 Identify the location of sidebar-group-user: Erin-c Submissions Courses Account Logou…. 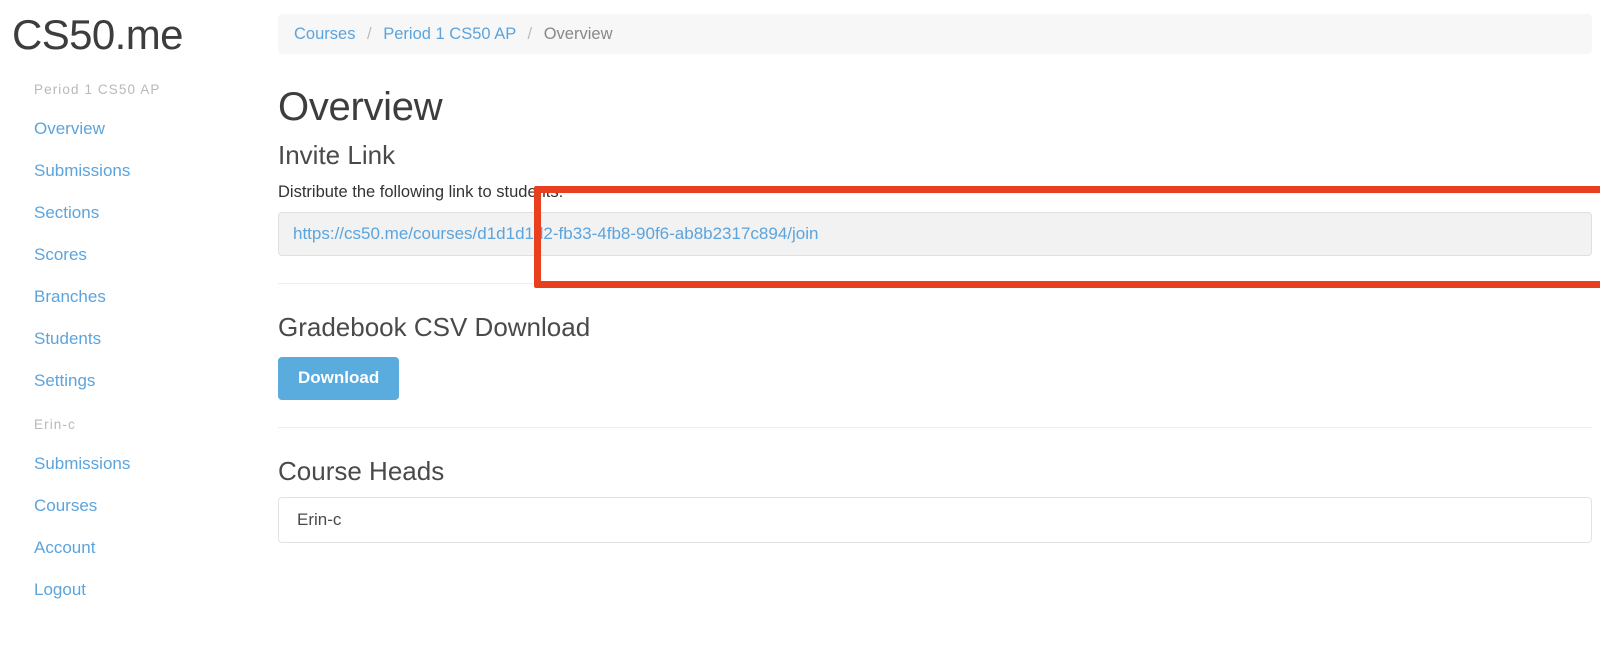
(135, 508).